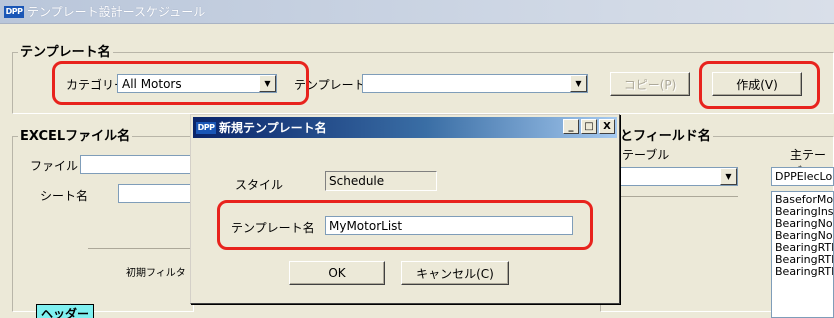  What do you see at coordinates (330, 85) in the screenshot?
I see `template-label: テンプレート` at bounding box center [330, 85].